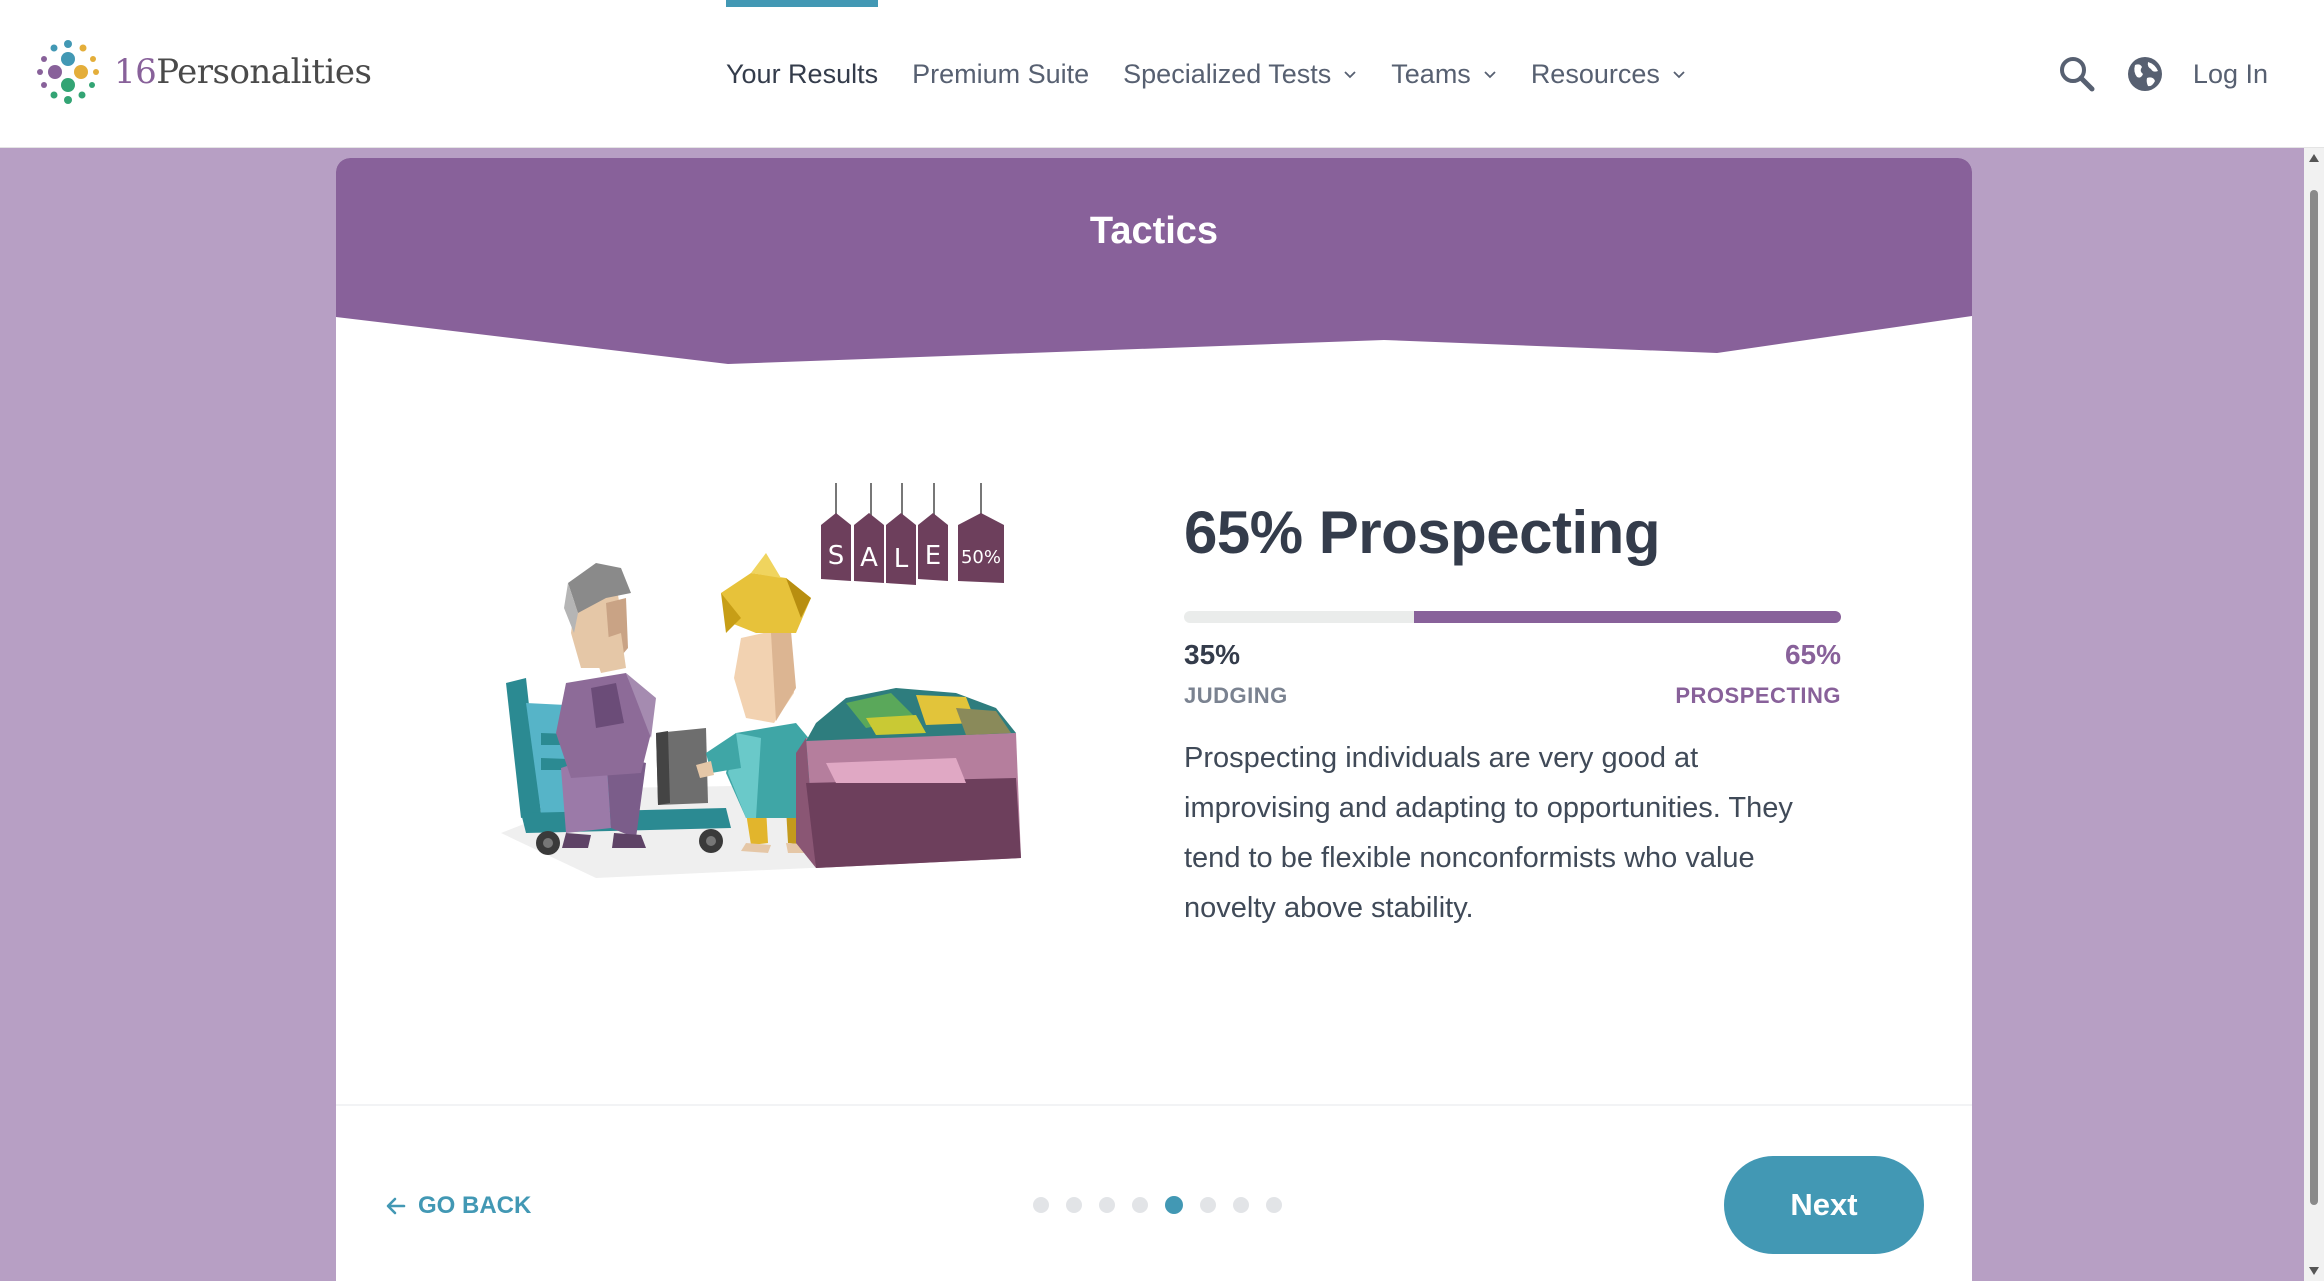 The image size is (2324, 1281). I want to click on nav-label: Your Results, so click(802, 73).